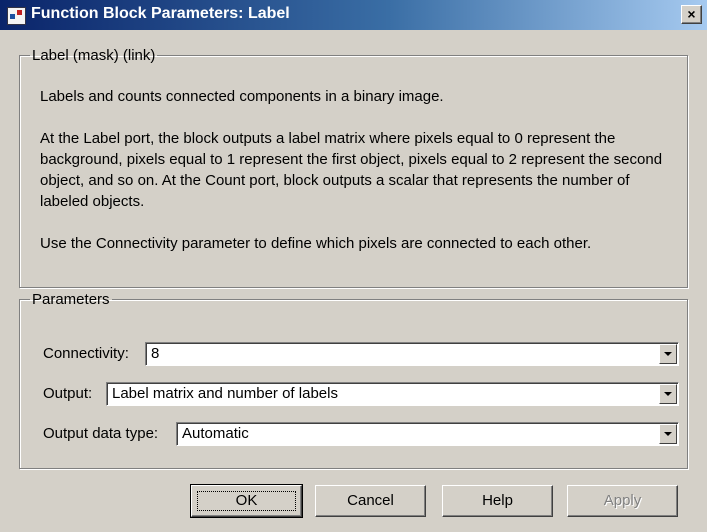 The height and width of the screenshot is (532, 707). Describe the element at coordinates (412, 354) in the screenshot. I see `connectivity-dropdown: 8` at that location.